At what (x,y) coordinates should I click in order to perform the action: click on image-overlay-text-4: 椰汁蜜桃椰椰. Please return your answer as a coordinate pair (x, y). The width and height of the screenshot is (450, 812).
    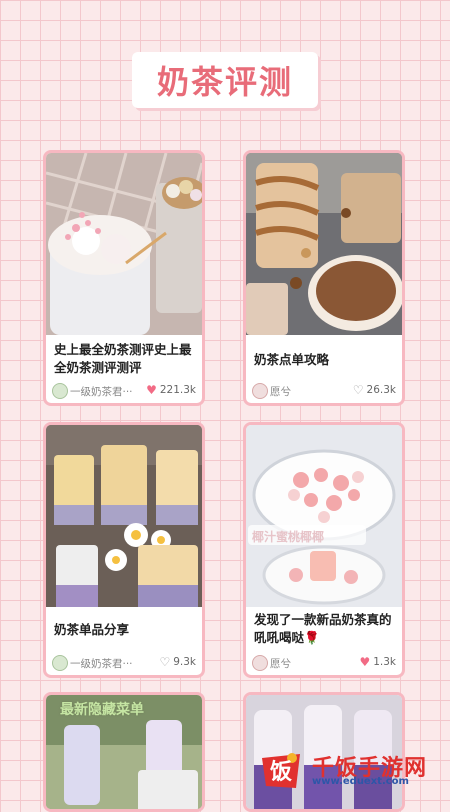
    Looking at the image, I should click on (288, 537).